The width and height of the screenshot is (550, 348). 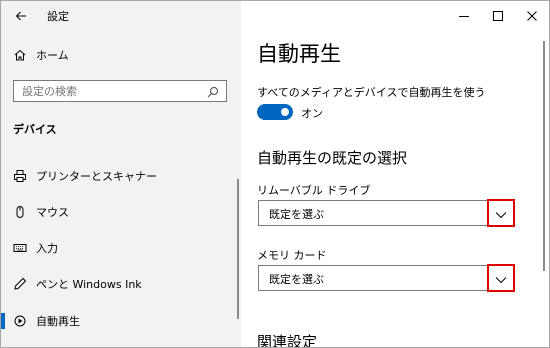 What do you see at coordinates (89, 284) in the screenshot?
I see `sidebar-item-label: ペンと Windows Ink` at bounding box center [89, 284].